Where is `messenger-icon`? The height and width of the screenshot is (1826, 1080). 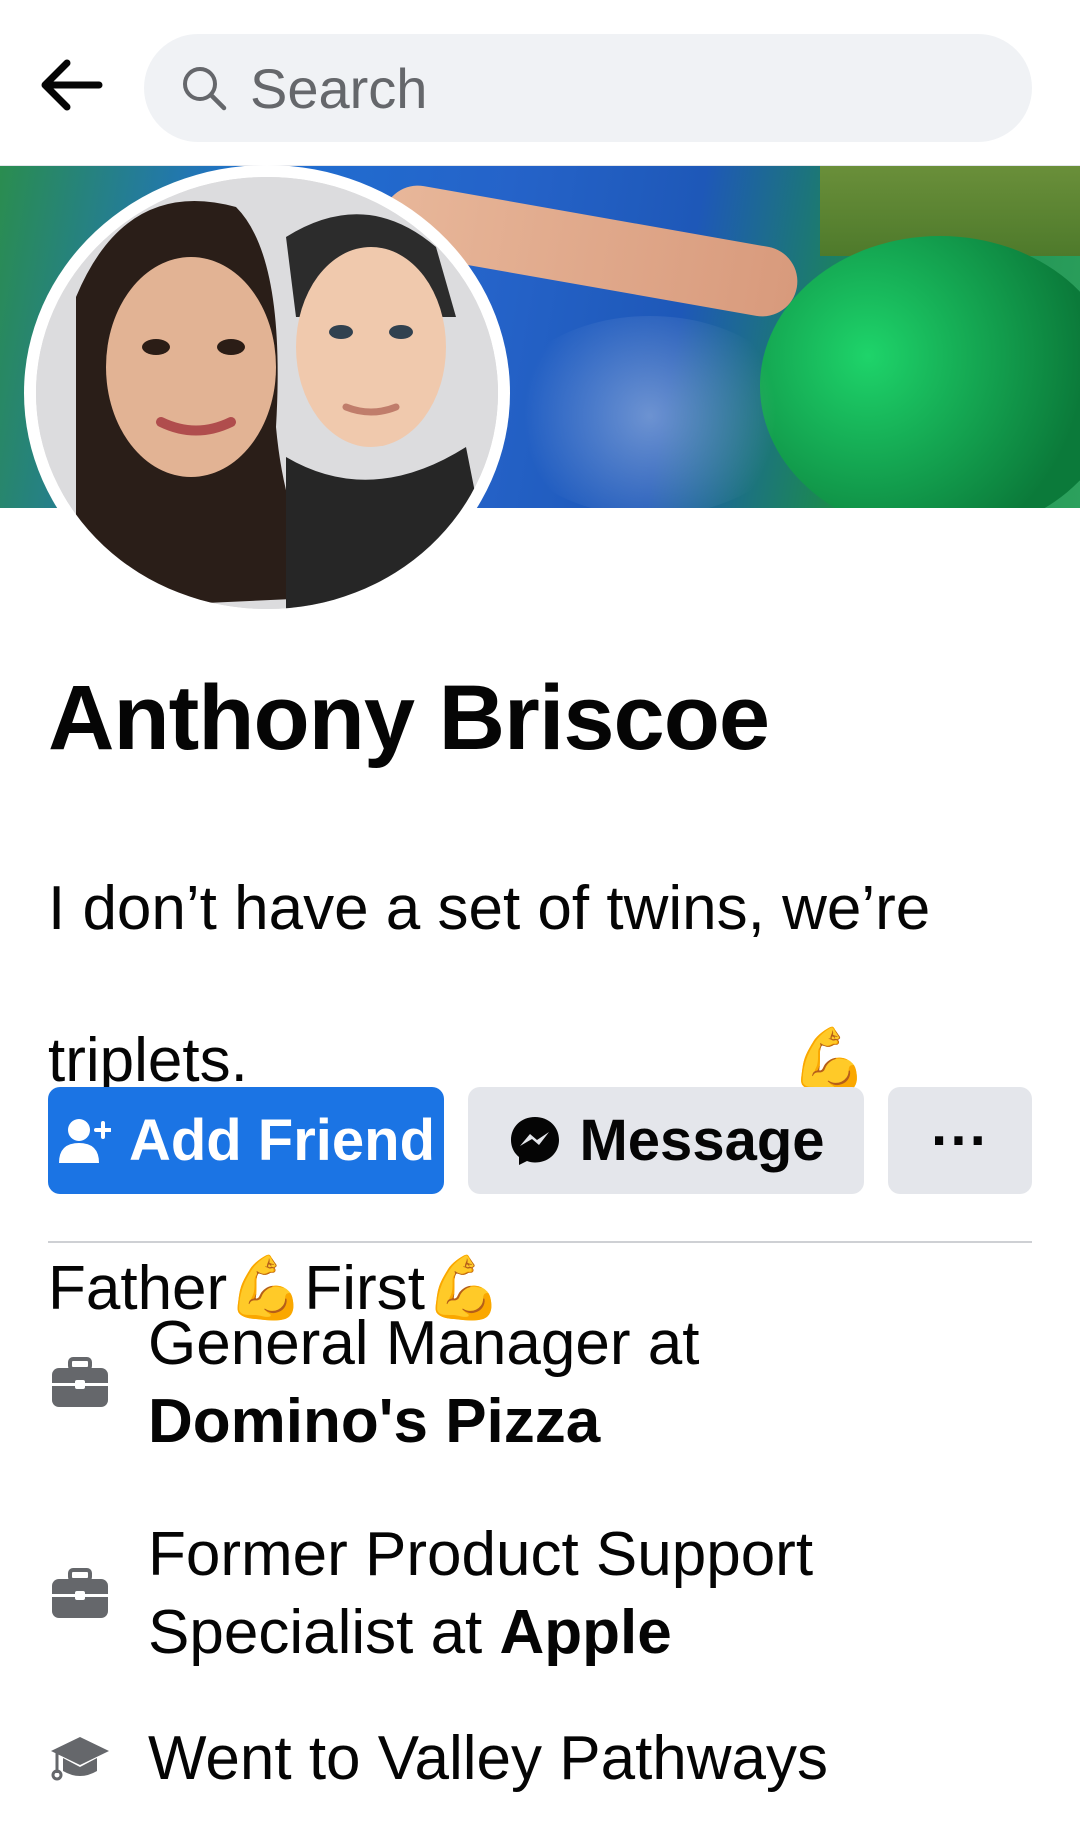 messenger-icon is located at coordinates (535, 1141).